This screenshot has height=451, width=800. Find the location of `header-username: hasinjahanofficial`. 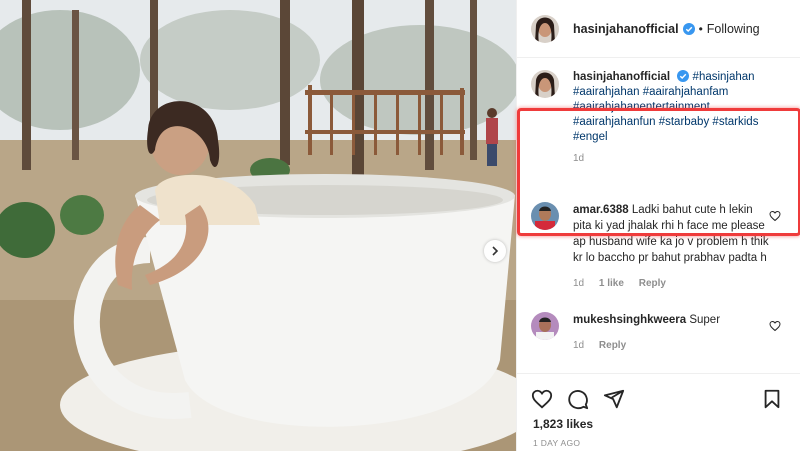

header-username: hasinjahanofficial is located at coordinates (626, 29).